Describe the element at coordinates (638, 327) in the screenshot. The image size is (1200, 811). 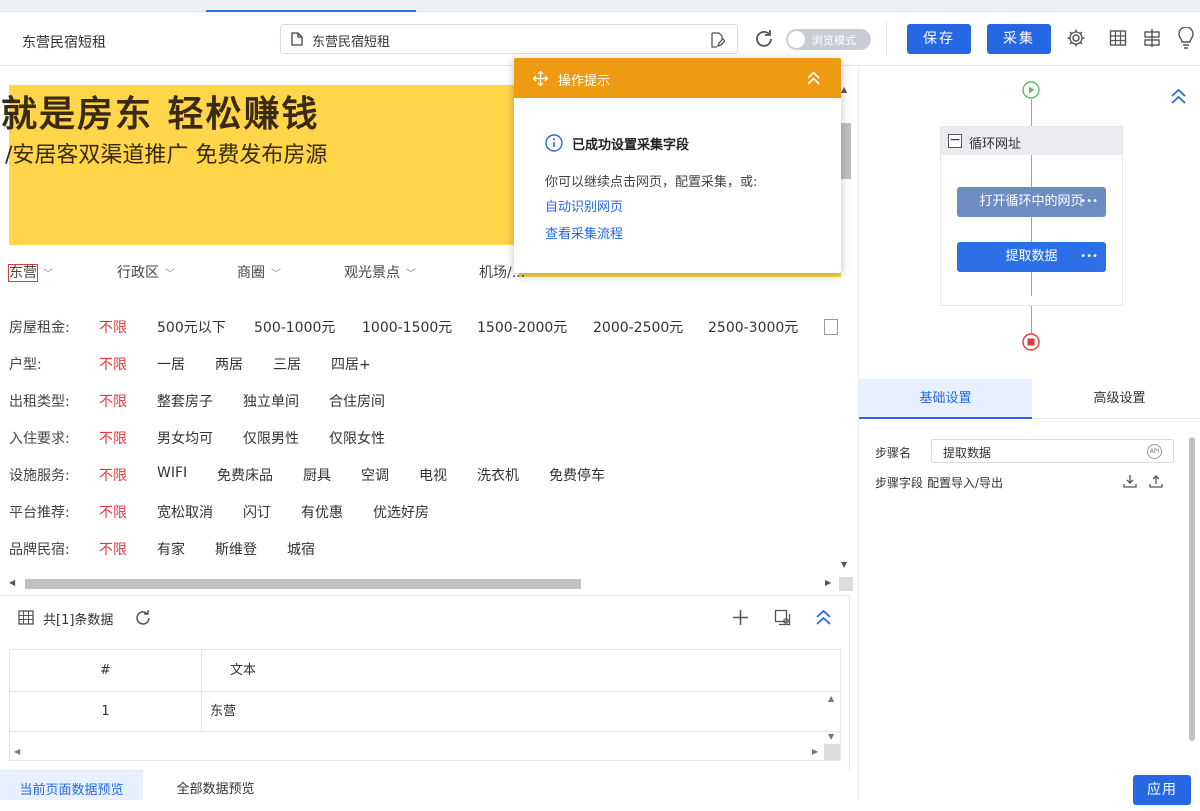
I see `filter-option: 2000-2500元` at that location.